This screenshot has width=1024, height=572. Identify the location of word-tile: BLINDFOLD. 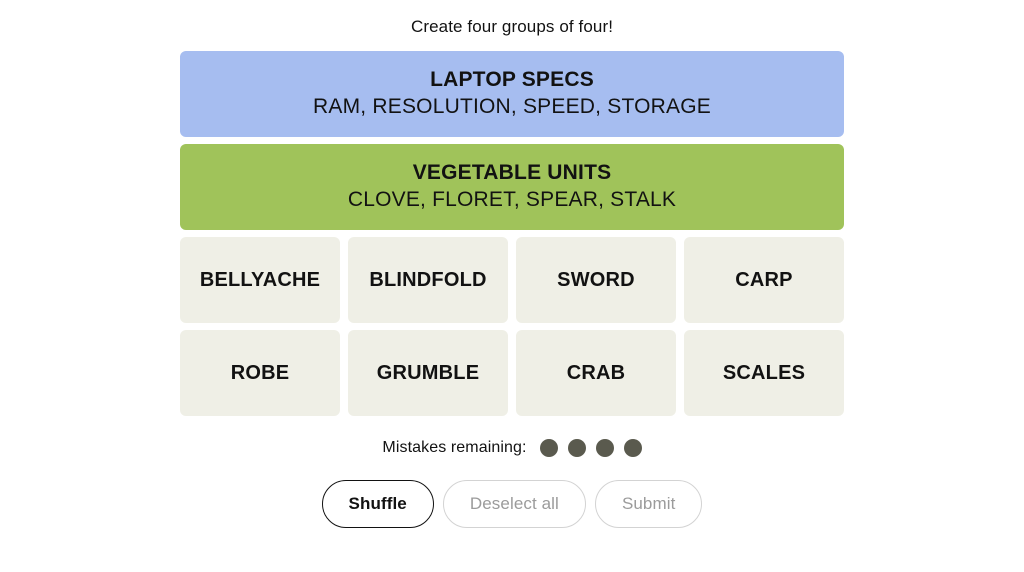
(428, 280).